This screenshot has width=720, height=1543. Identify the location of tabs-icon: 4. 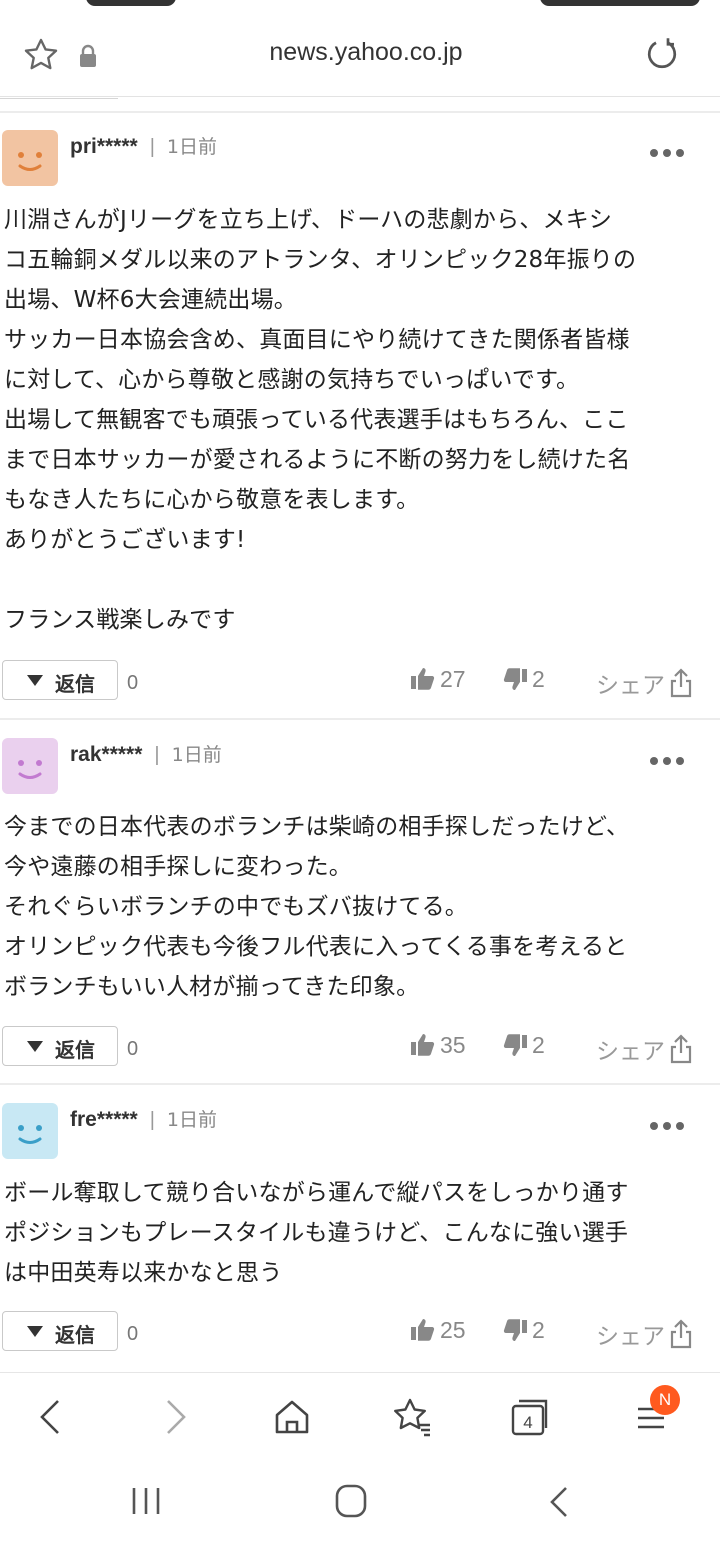
(530, 1417).